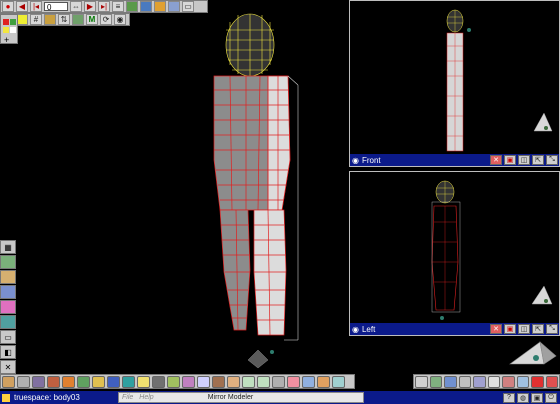 The height and width of the screenshot is (404, 560). I want to click on status-close-icon: ⏻, so click(551, 397).